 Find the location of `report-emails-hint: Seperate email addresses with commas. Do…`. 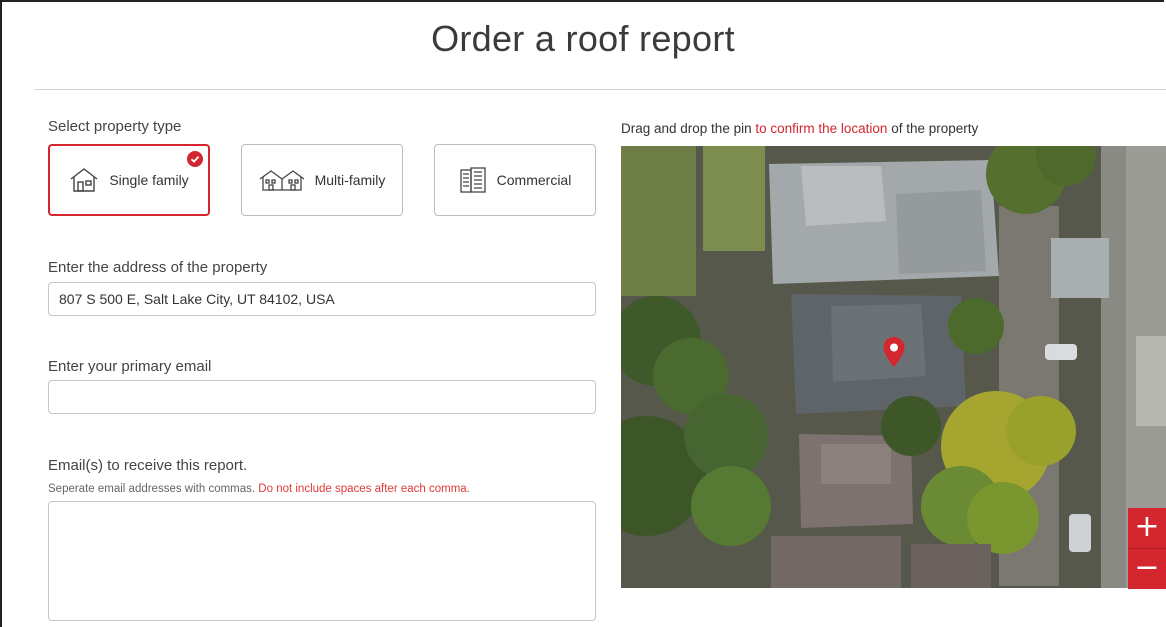

report-emails-hint: Seperate email addresses with commas. Do… is located at coordinates (259, 489).